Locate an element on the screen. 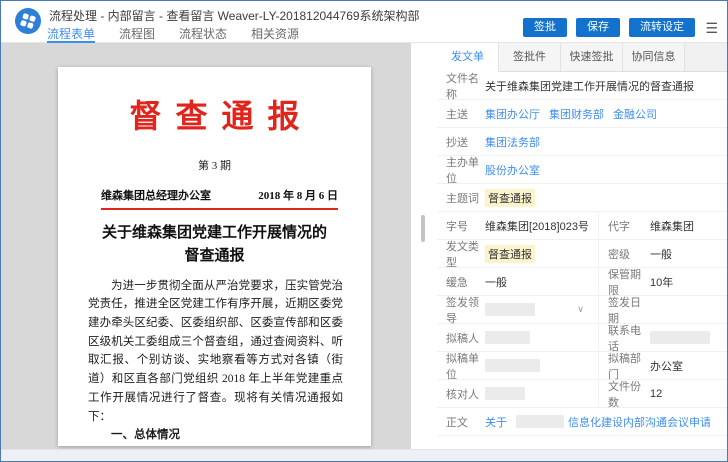 This screenshot has height=462, width=728. nav-tab-流程图: 流程图 is located at coordinates (137, 34).